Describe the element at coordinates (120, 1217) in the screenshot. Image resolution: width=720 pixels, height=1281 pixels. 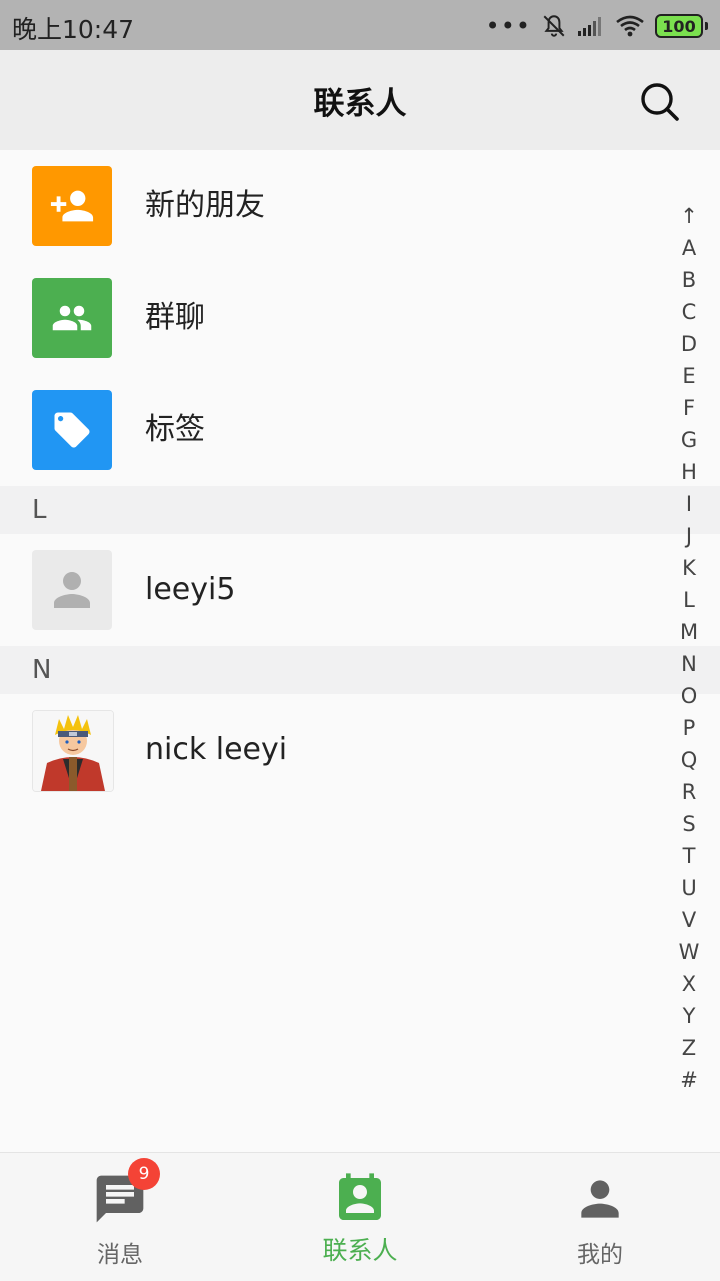
I see `tab-messages: 9 消息` at that location.